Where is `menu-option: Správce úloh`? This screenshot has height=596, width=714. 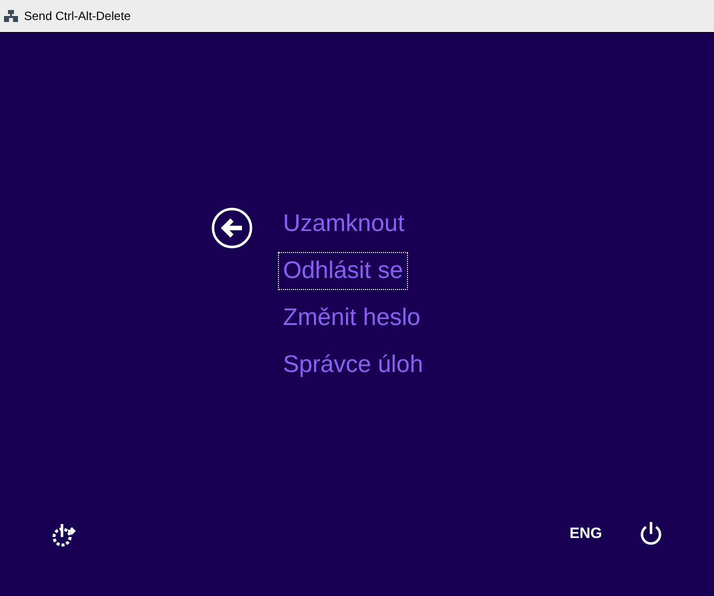
menu-option: Správce úloh is located at coordinates (353, 365).